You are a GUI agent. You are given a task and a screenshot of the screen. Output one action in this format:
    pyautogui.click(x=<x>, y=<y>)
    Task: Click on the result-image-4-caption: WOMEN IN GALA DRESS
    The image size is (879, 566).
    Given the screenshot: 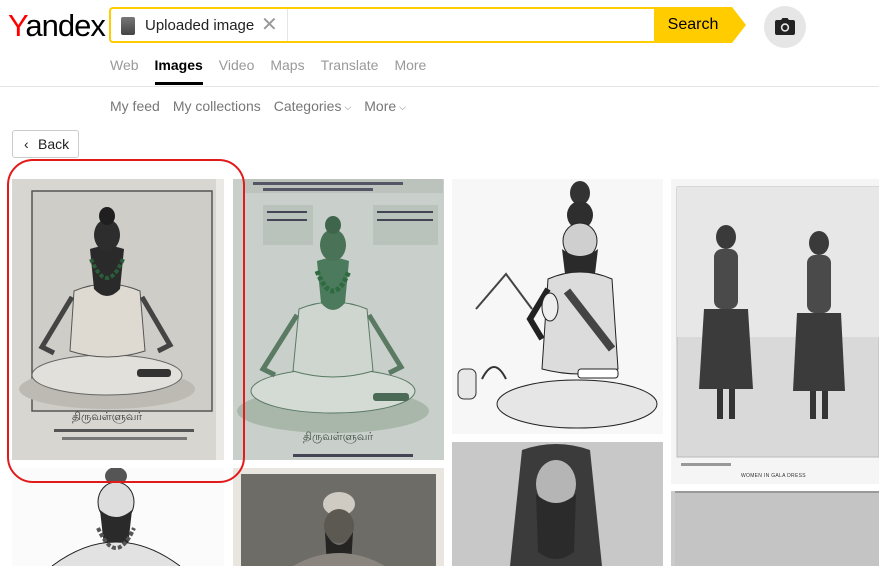 What is the action you would take?
    pyautogui.click(x=773, y=476)
    